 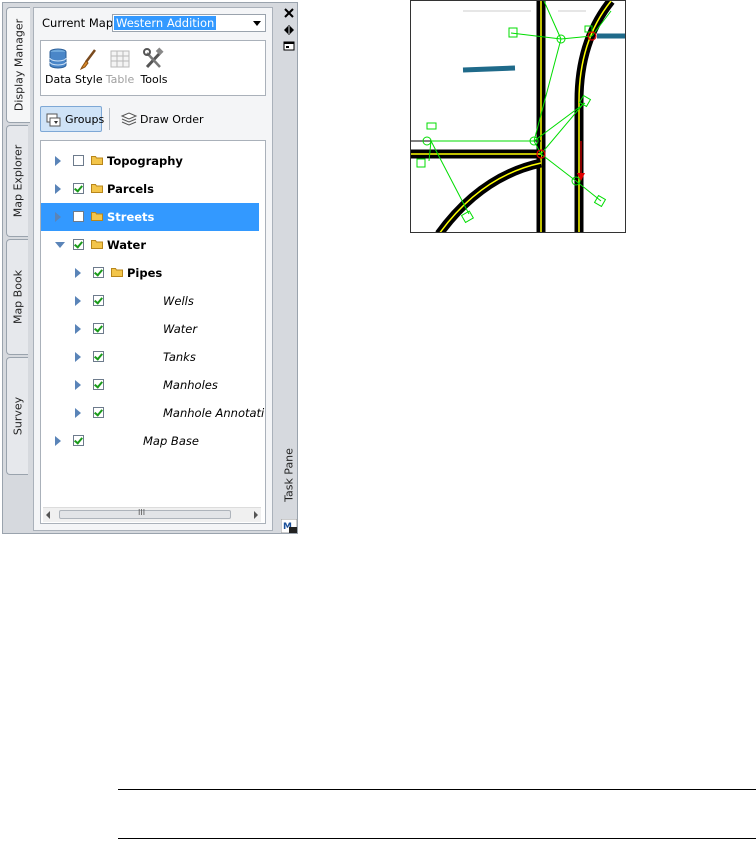 I want to click on tree-row-label: Parcels, so click(x=130, y=189).